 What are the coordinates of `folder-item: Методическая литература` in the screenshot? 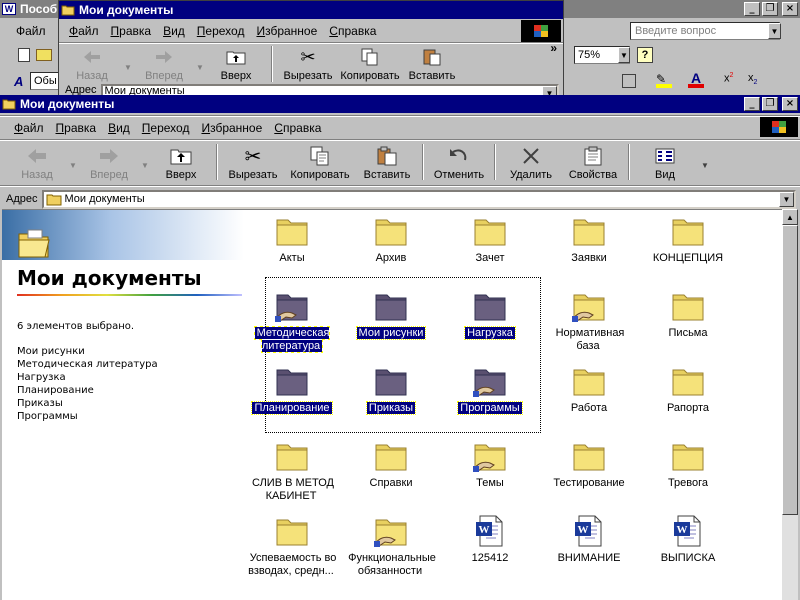 It's located at (292, 324).